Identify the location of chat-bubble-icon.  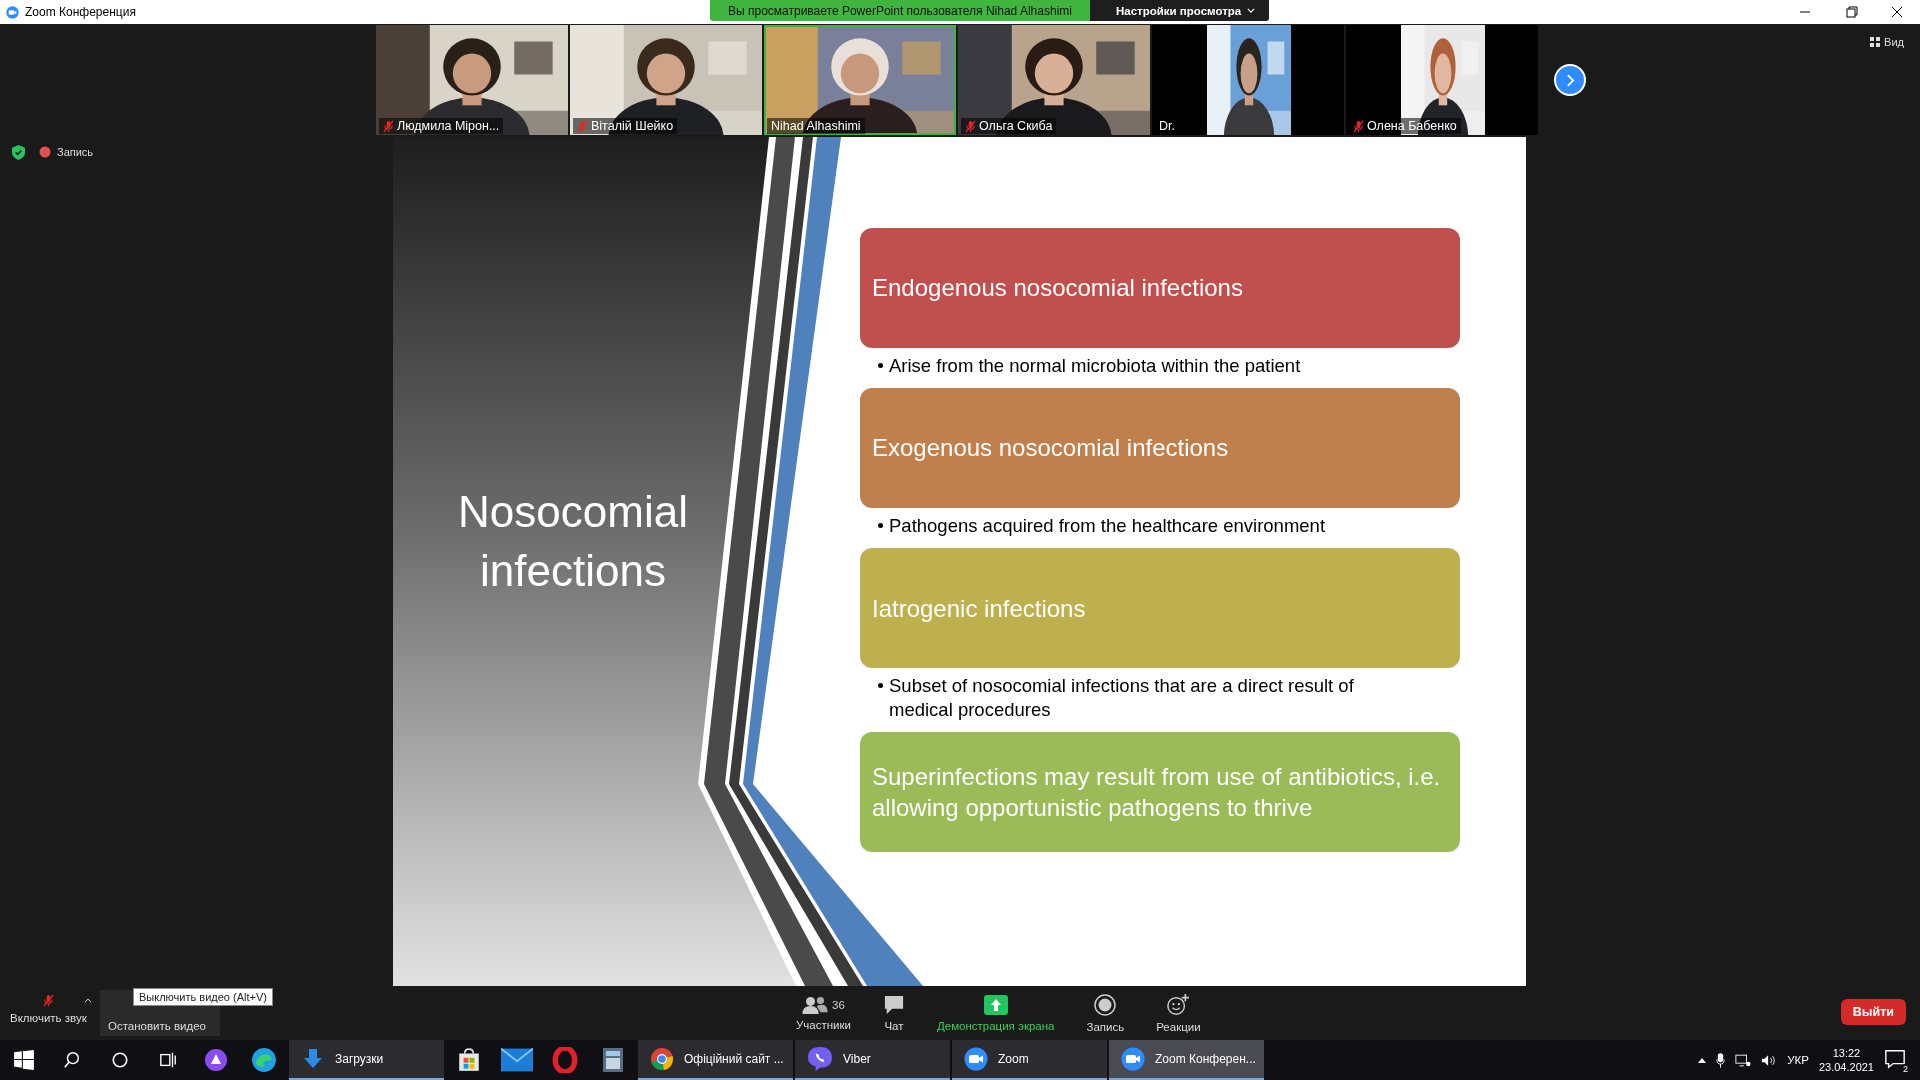
(893, 1004).